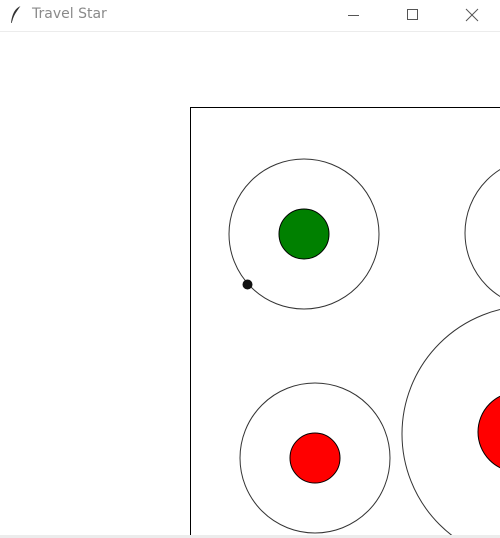  What do you see at coordinates (488, 432) in the screenshot?
I see `large-target-planet` at bounding box center [488, 432].